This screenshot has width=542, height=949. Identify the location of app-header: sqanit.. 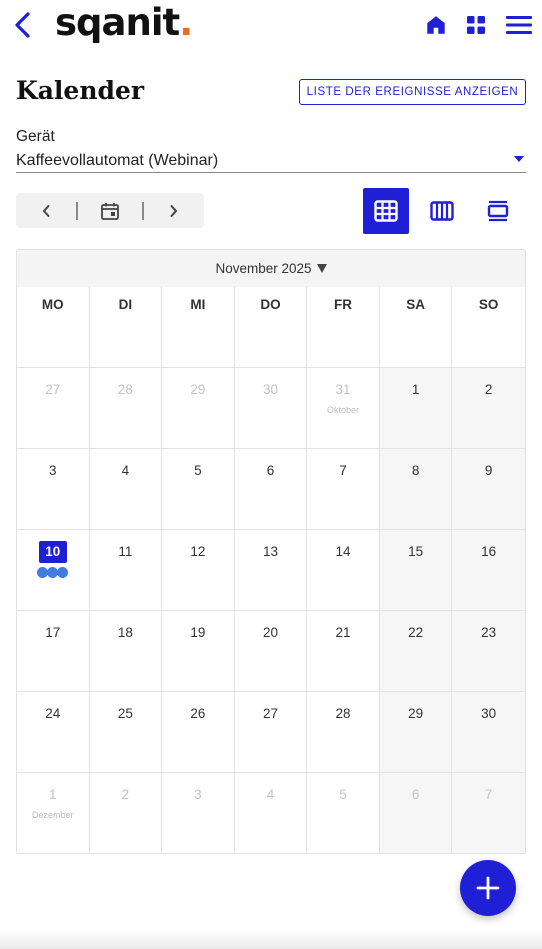
(271, 25).